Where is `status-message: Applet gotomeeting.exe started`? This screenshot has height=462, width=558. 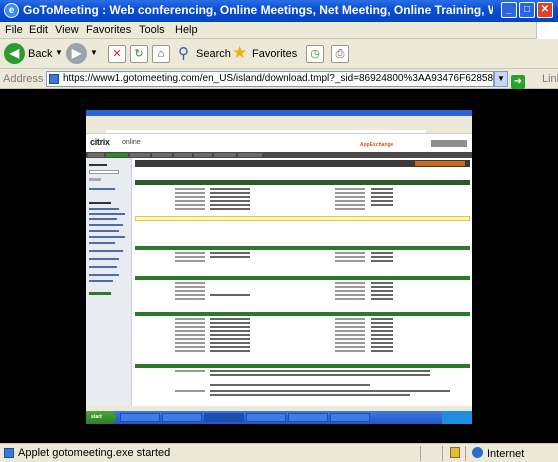
status-message: Applet gotomeeting.exe started is located at coordinates (94, 453).